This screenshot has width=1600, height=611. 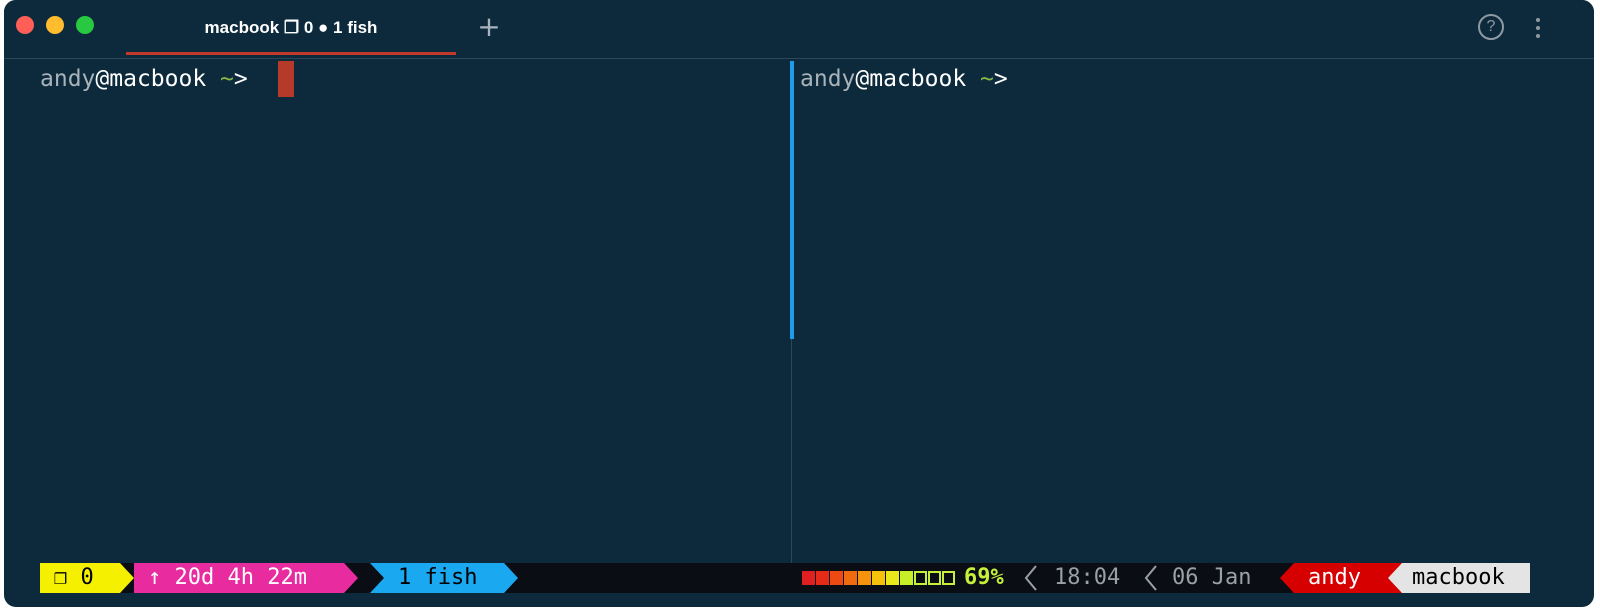 What do you see at coordinates (438, 577) in the screenshot?
I see `window-label: 1 fish` at bounding box center [438, 577].